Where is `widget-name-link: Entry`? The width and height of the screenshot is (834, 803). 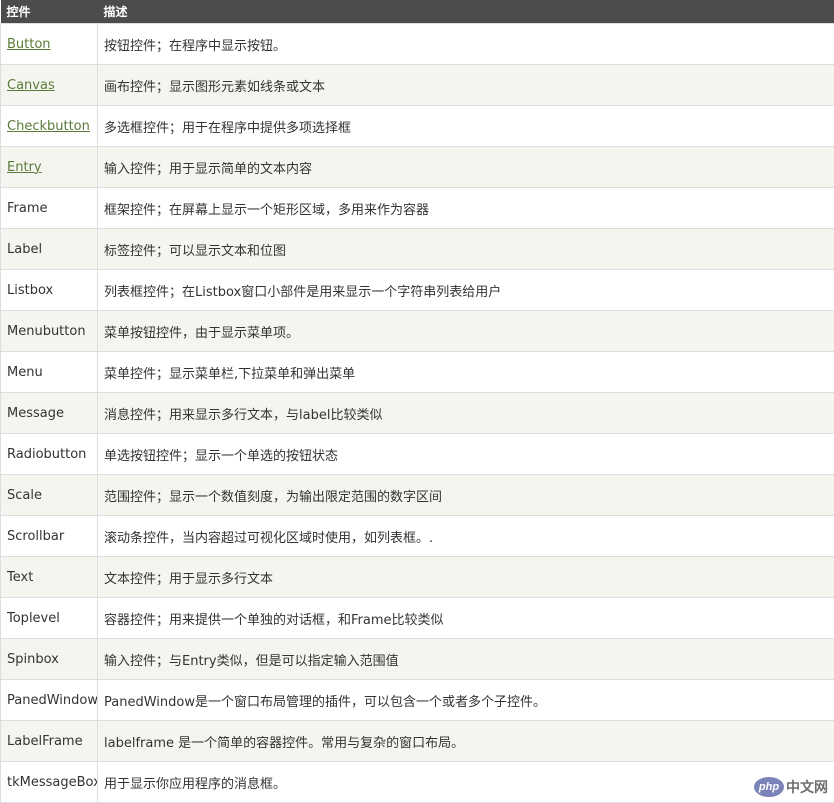 widget-name-link: Entry is located at coordinates (24, 167).